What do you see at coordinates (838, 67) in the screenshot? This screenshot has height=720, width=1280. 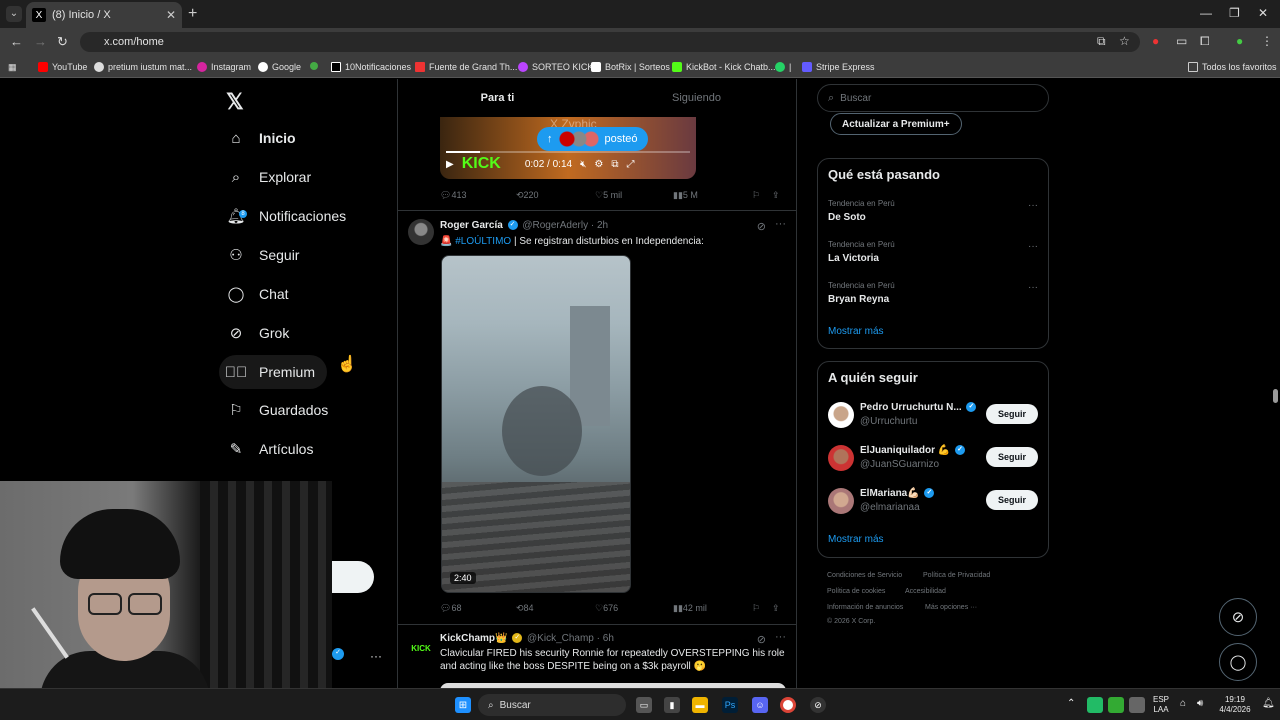 I see `bookmark-stripe: Stripe Express` at bounding box center [838, 67].